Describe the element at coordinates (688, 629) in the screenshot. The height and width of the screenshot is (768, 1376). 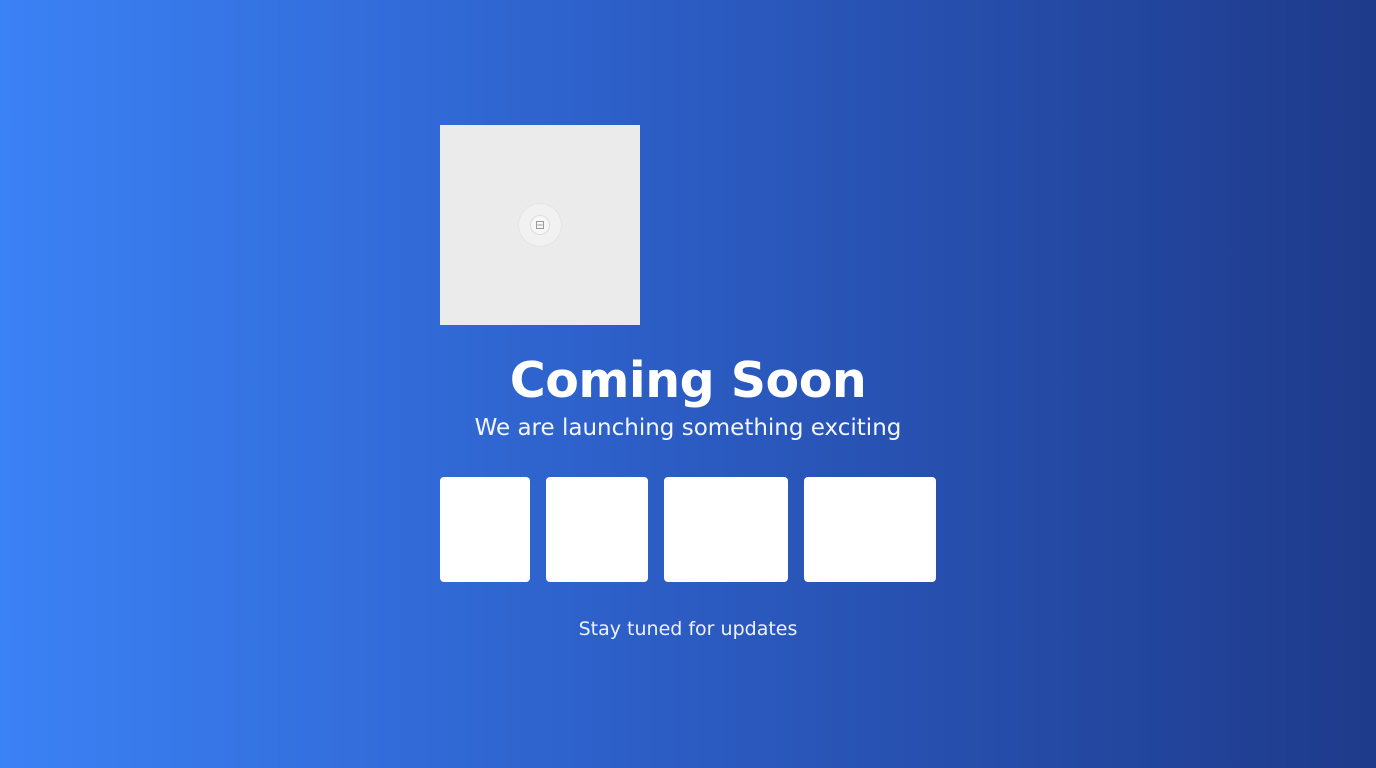
I see `footer-text: Stay tuned for updates` at that location.